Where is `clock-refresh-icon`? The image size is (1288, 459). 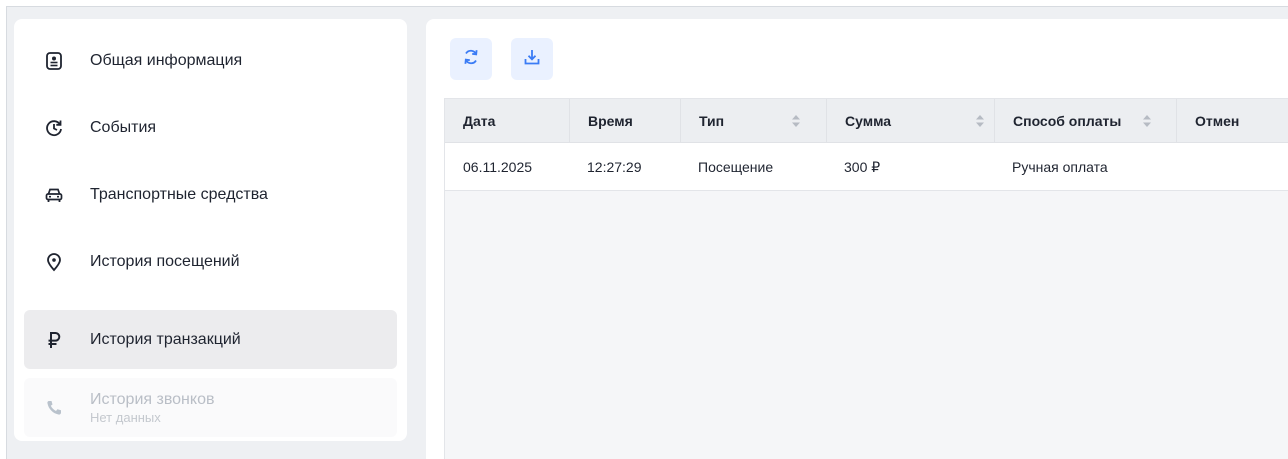
clock-refresh-icon is located at coordinates (54, 128).